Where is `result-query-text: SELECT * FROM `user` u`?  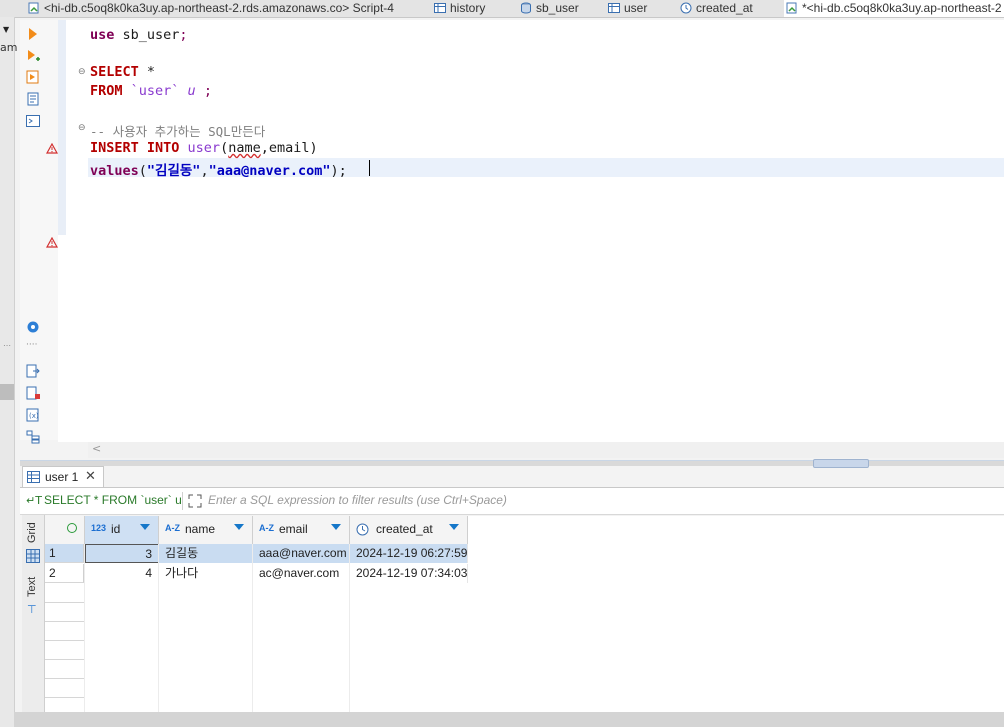
result-query-text: SELECT * FROM `user` u is located at coordinates (113, 500).